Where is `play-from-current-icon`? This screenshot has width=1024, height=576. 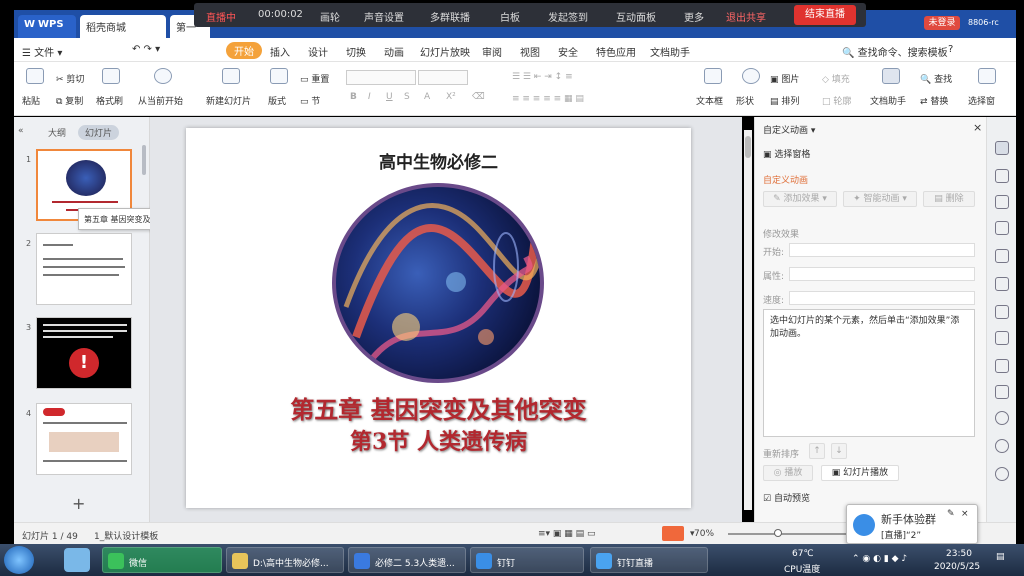
play-from-current-icon is located at coordinates (163, 76).